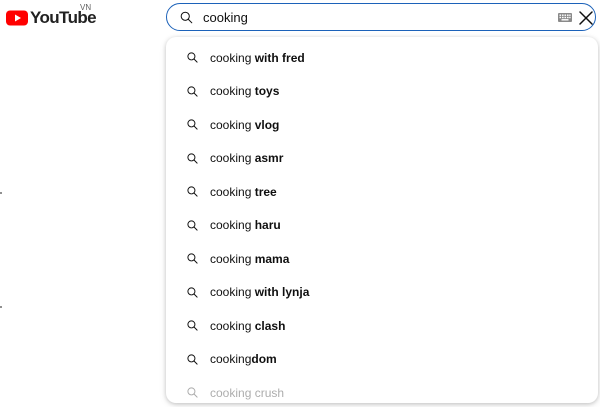  Describe the element at coordinates (268, 392) in the screenshot. I see `suggestion-completion-part: crush` at that location.